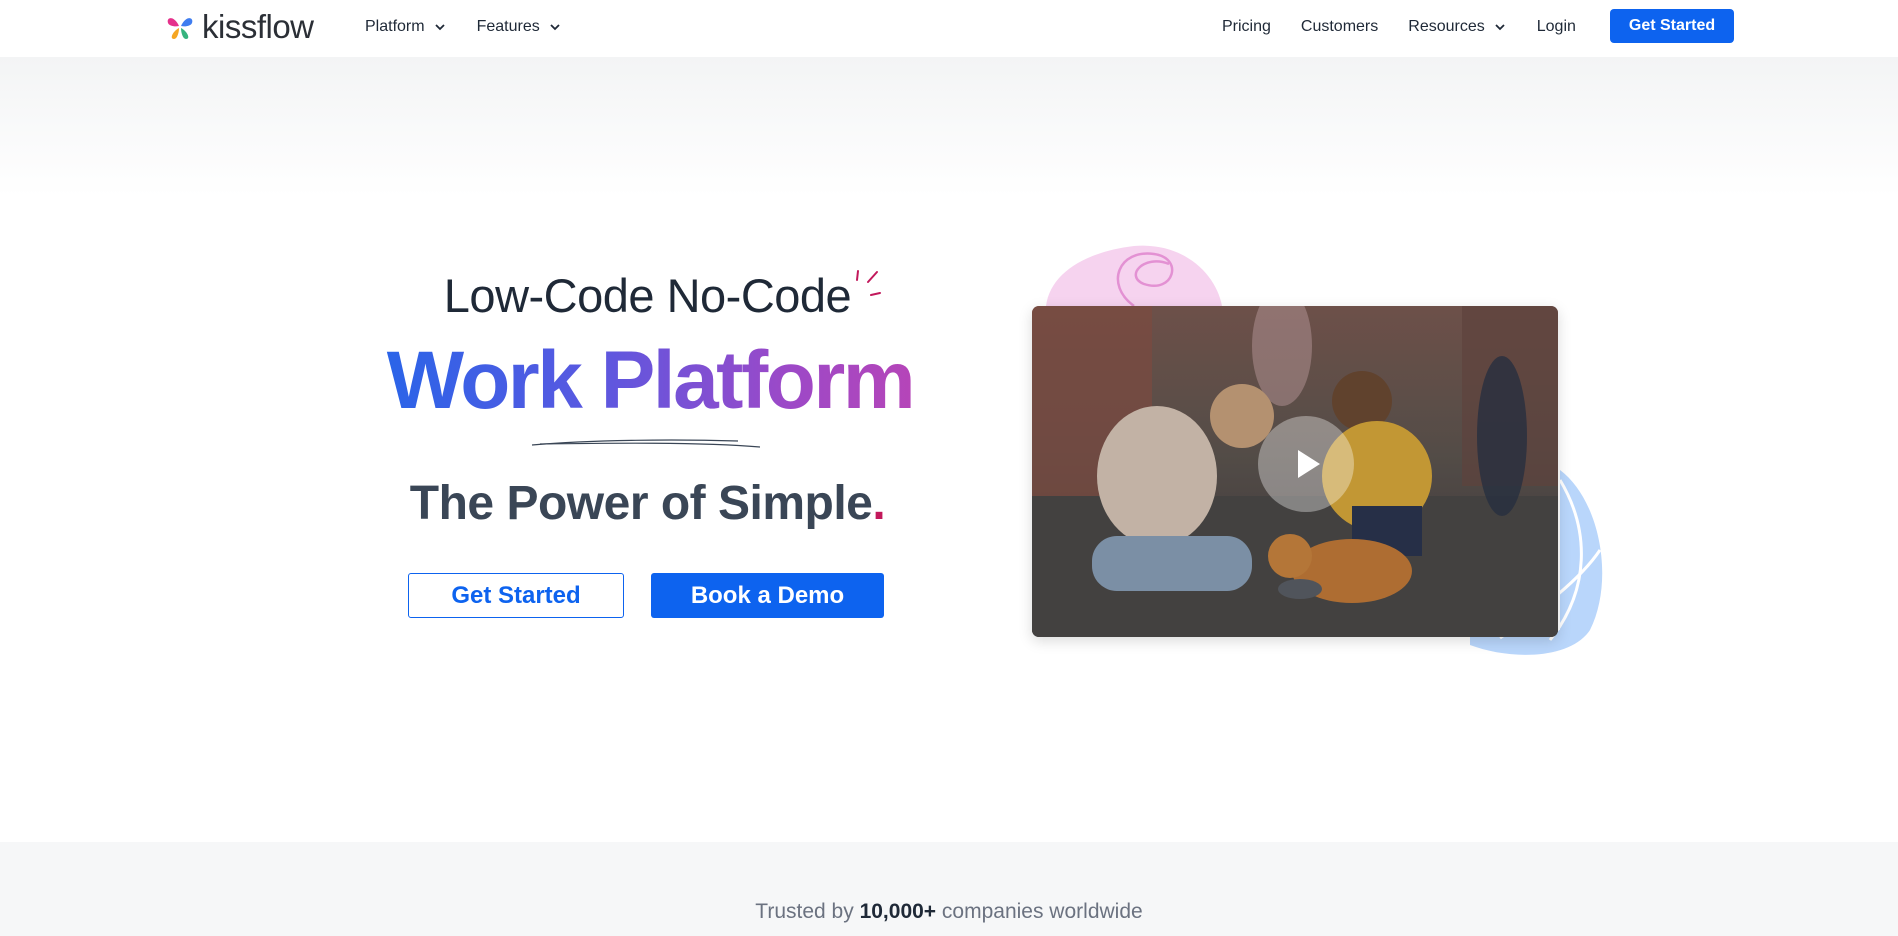 Image resolution: width=1898 pixels, height=936 pixels. Describe the element at coordinates (868, 283) in the screenshot. I see `sparkle-icon` at that location.